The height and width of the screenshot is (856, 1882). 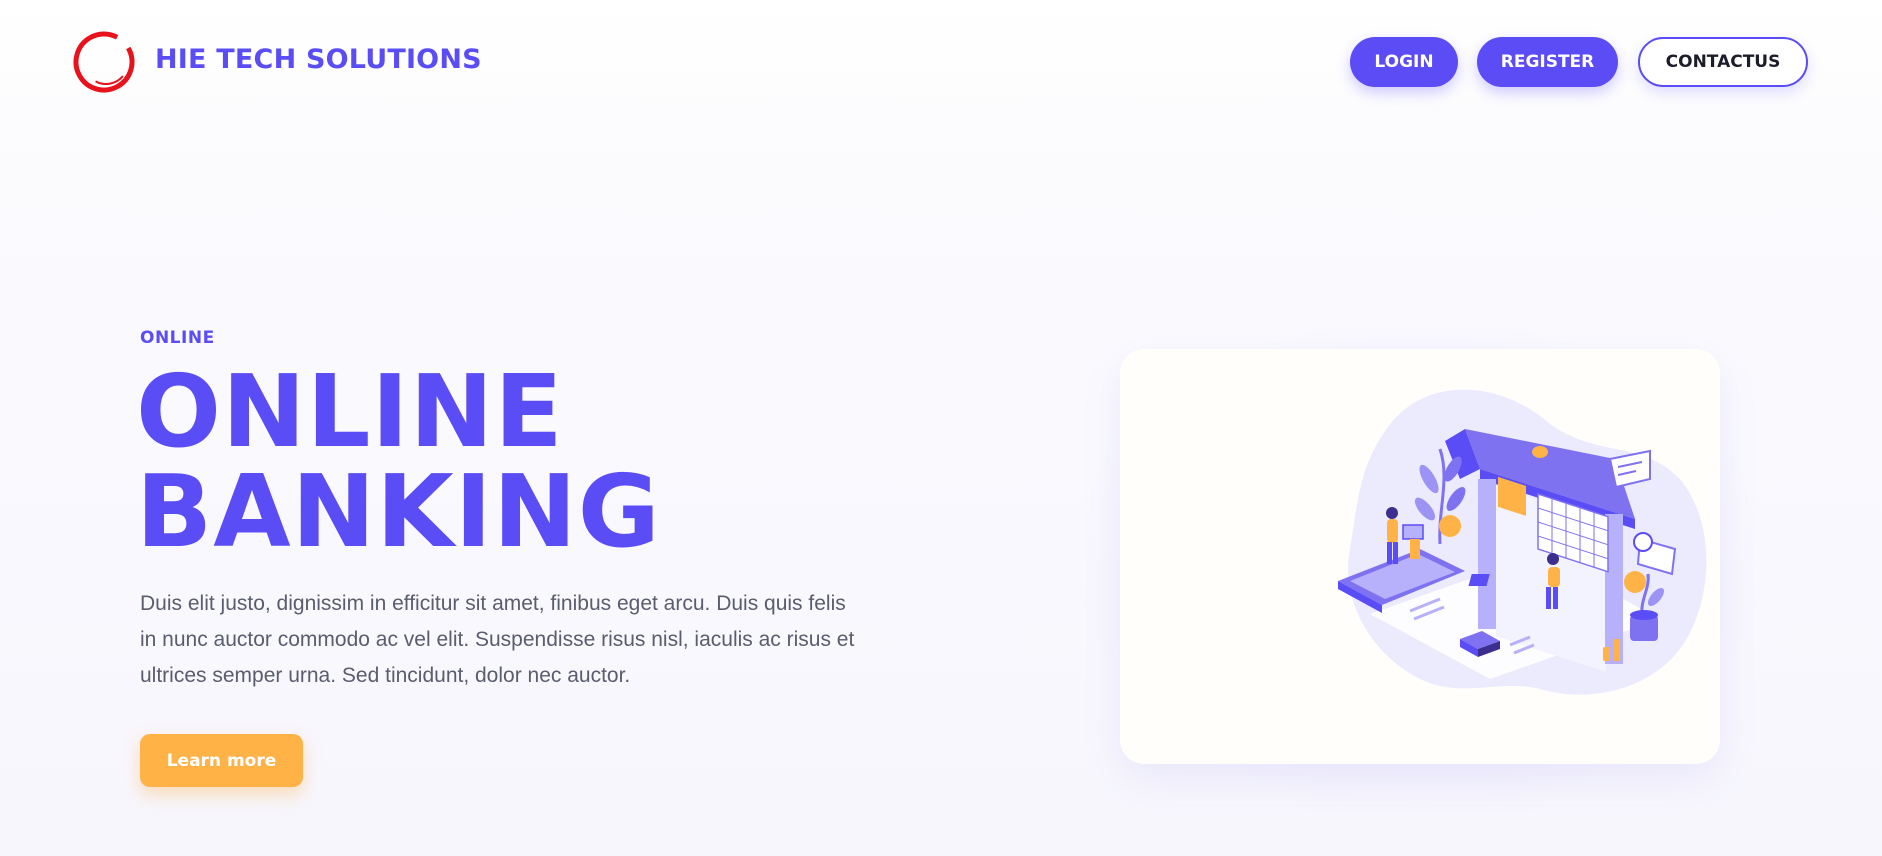 What do you see at coordinates (105, 62) in the screenshot?
I see `logo-icon` at bounding box center [105, 62].